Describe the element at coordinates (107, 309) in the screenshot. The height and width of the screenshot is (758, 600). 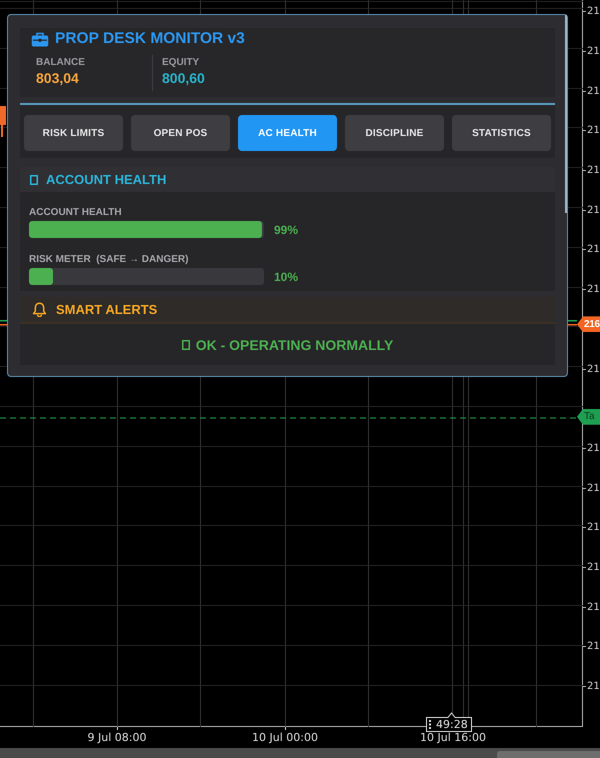
I see `section-title: SMART ALERTS` at that location.